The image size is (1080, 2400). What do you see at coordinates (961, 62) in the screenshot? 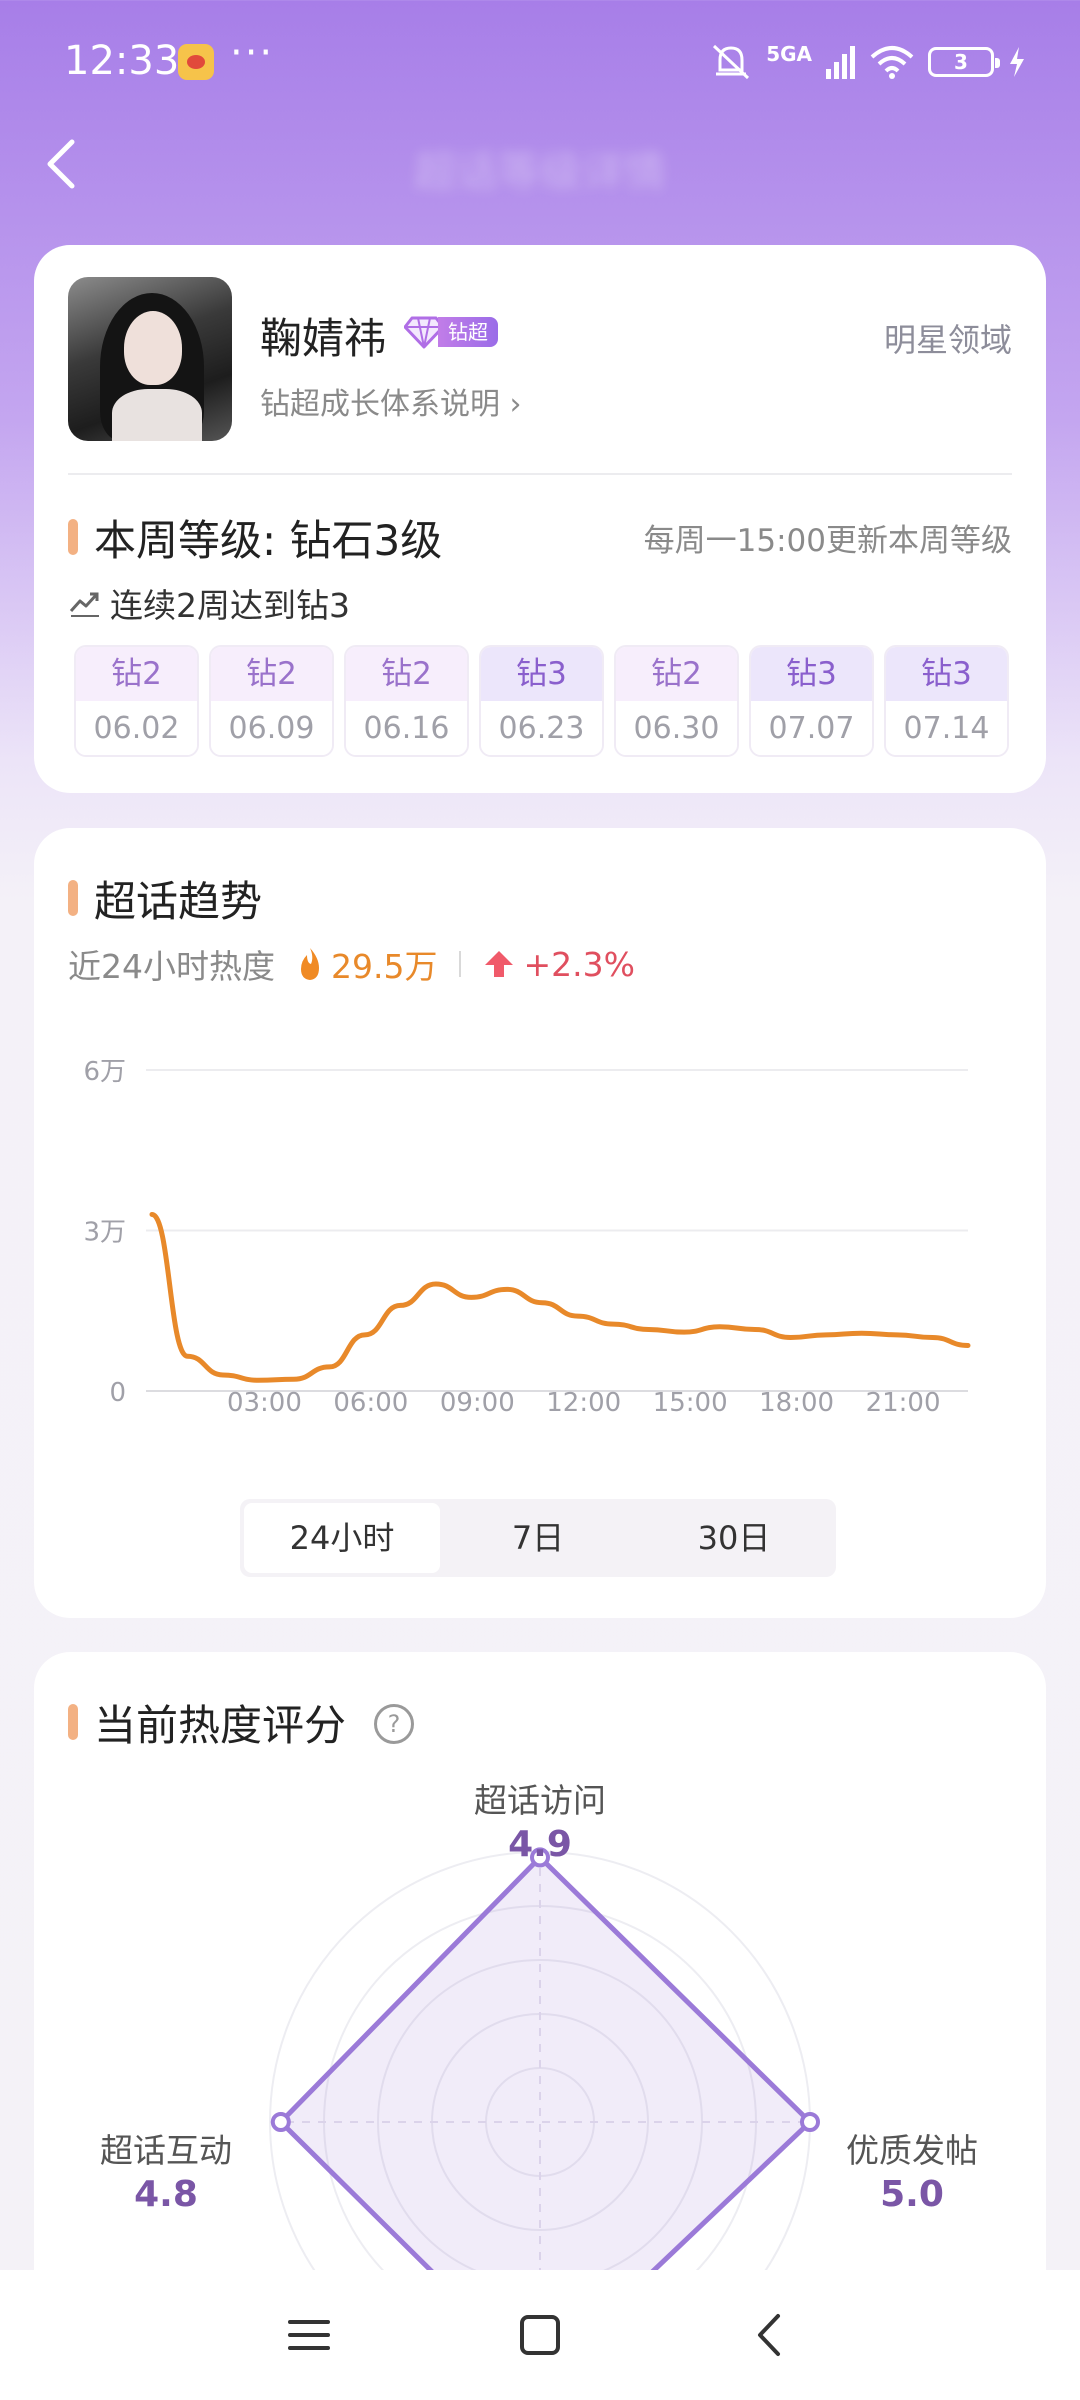
I see `battery-level: 3` at bounding box center [961, 62].